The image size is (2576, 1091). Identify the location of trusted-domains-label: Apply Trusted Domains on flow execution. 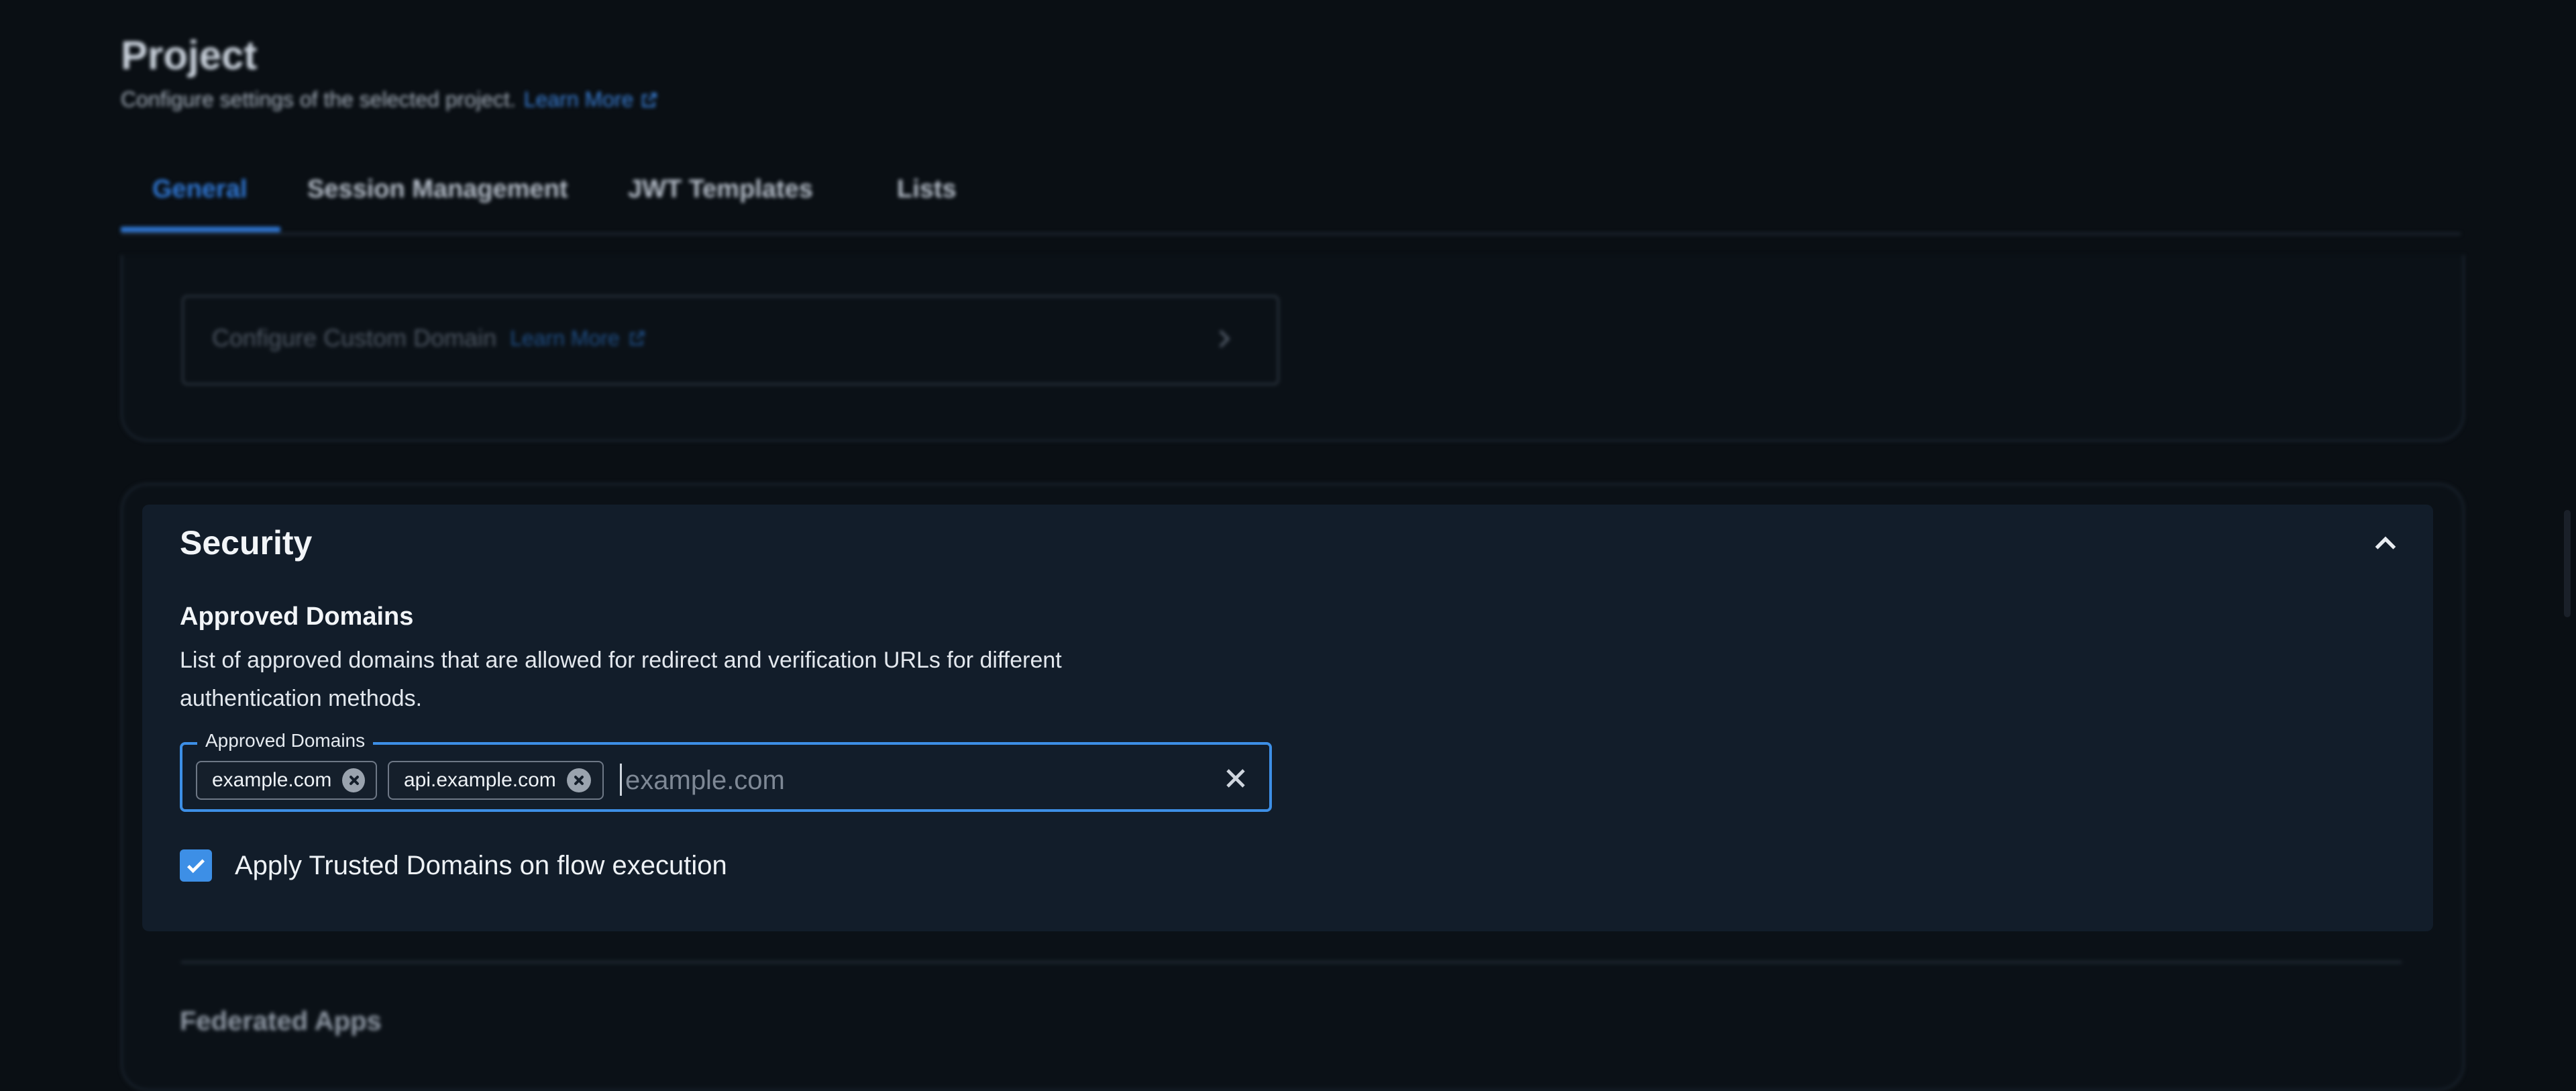
(481, 865).